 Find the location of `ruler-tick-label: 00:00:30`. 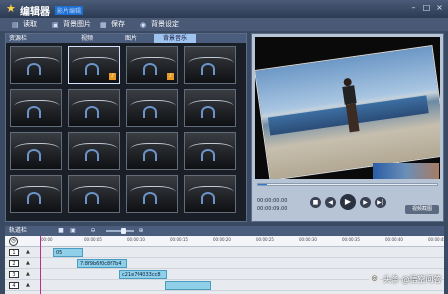

ruler-tick-label: 00:00:30 is located at coordinates (308, 239).